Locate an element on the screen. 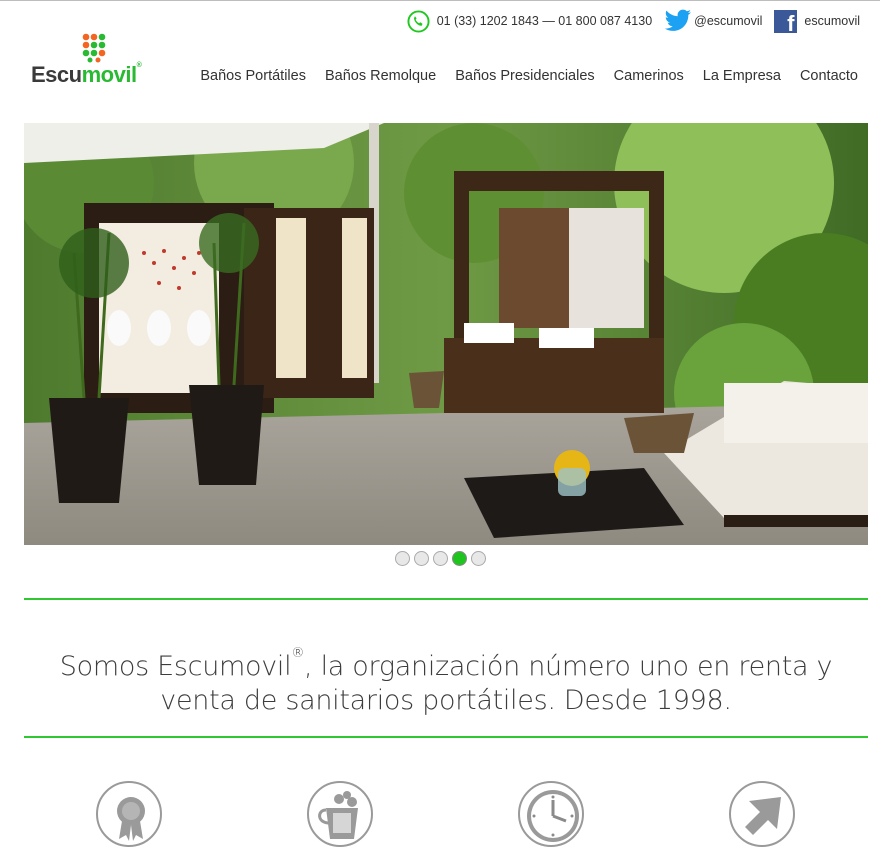  nav-camerinos: Camerinos is located at coordinates (649, 76).